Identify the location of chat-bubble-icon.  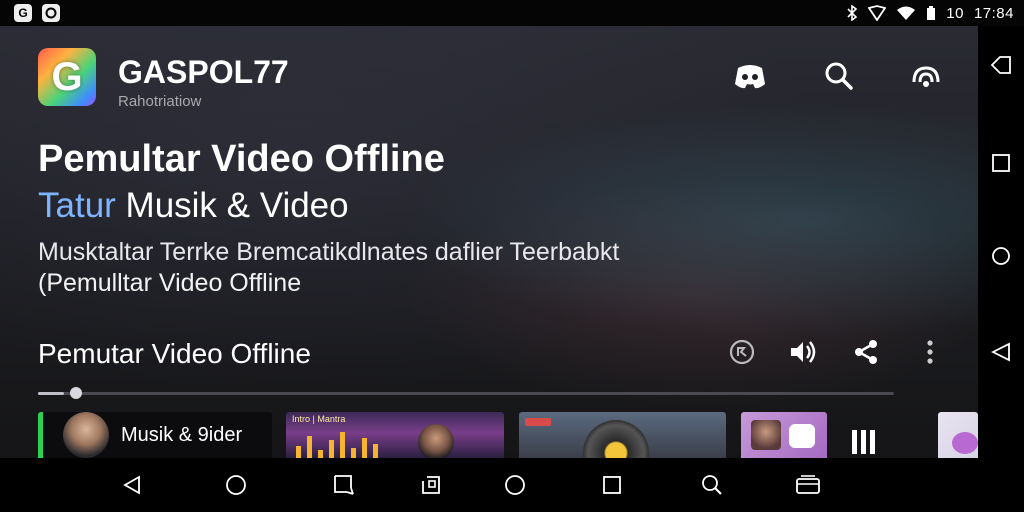
(802, 436).